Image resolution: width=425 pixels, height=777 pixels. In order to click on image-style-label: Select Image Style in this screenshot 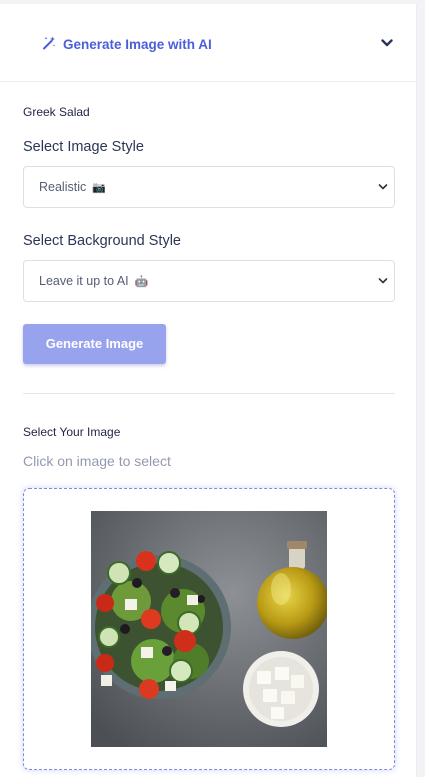, I will do `click(83, 147)`.